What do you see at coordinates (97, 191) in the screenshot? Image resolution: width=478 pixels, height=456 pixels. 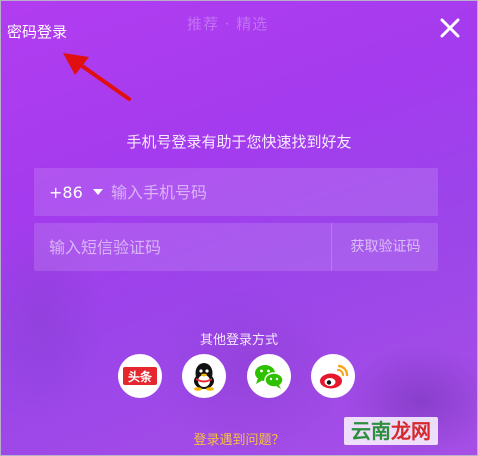 I see `caret-down-icon` at bounding box center [97, 191].